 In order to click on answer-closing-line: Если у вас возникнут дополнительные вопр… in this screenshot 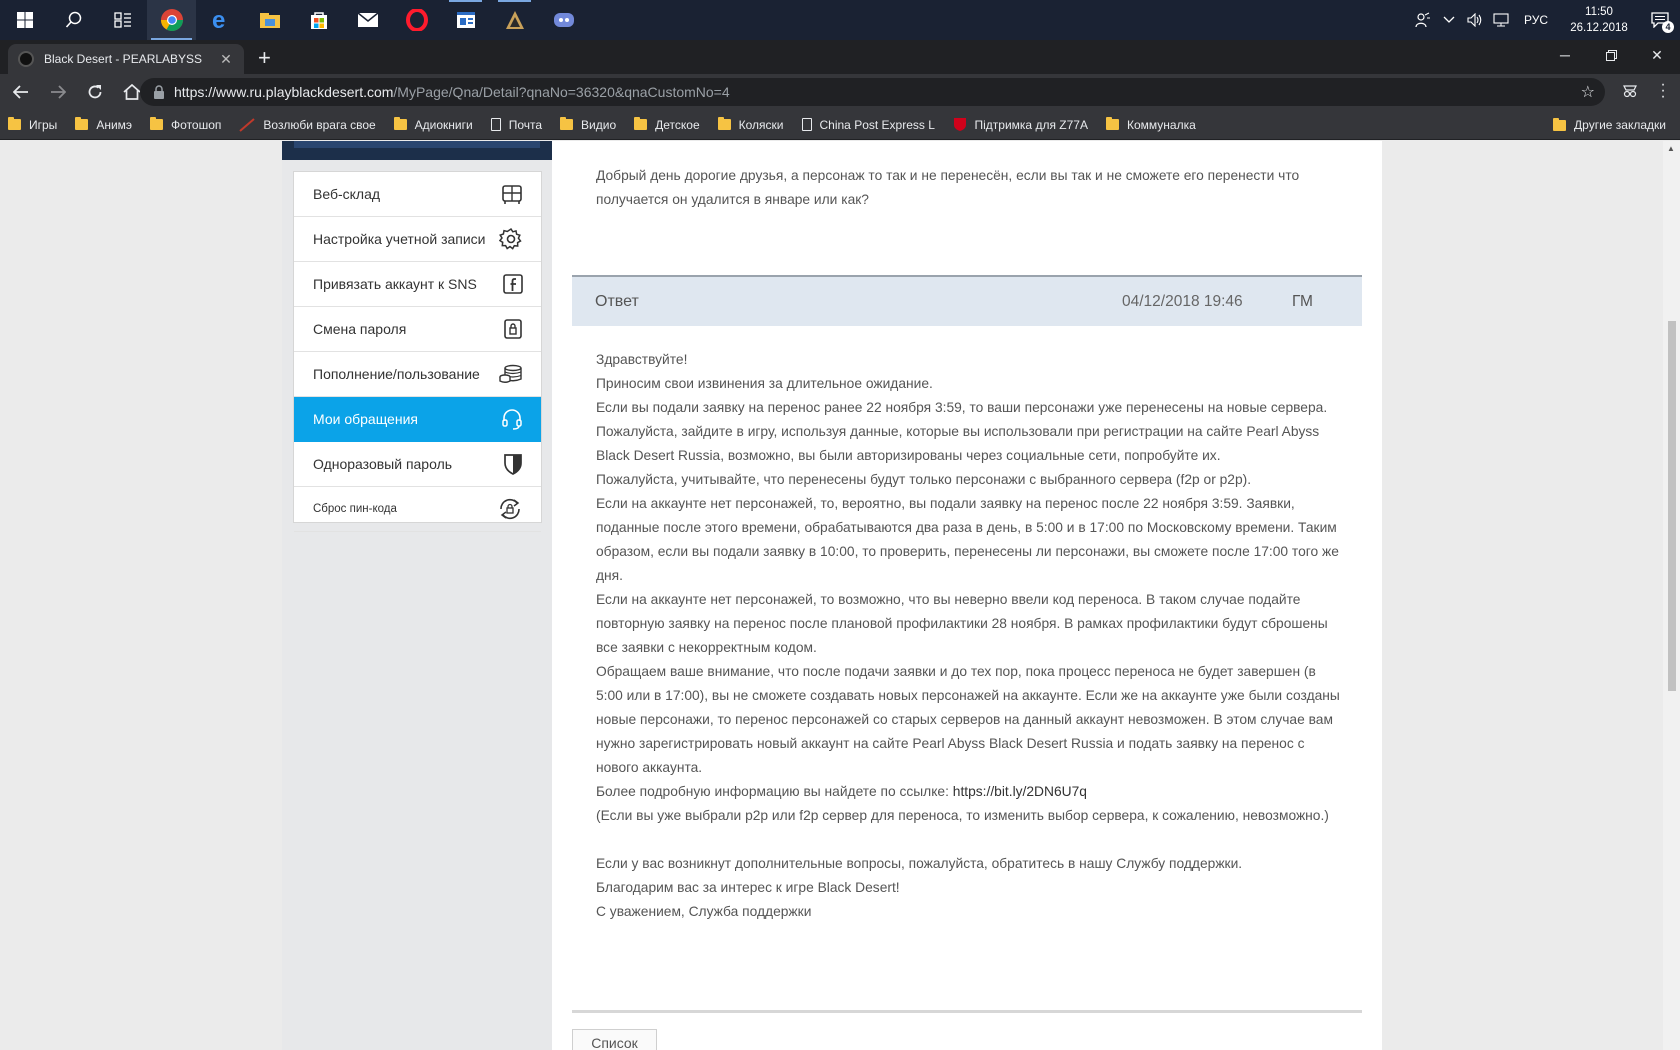, I will do `click(919, 863)`.